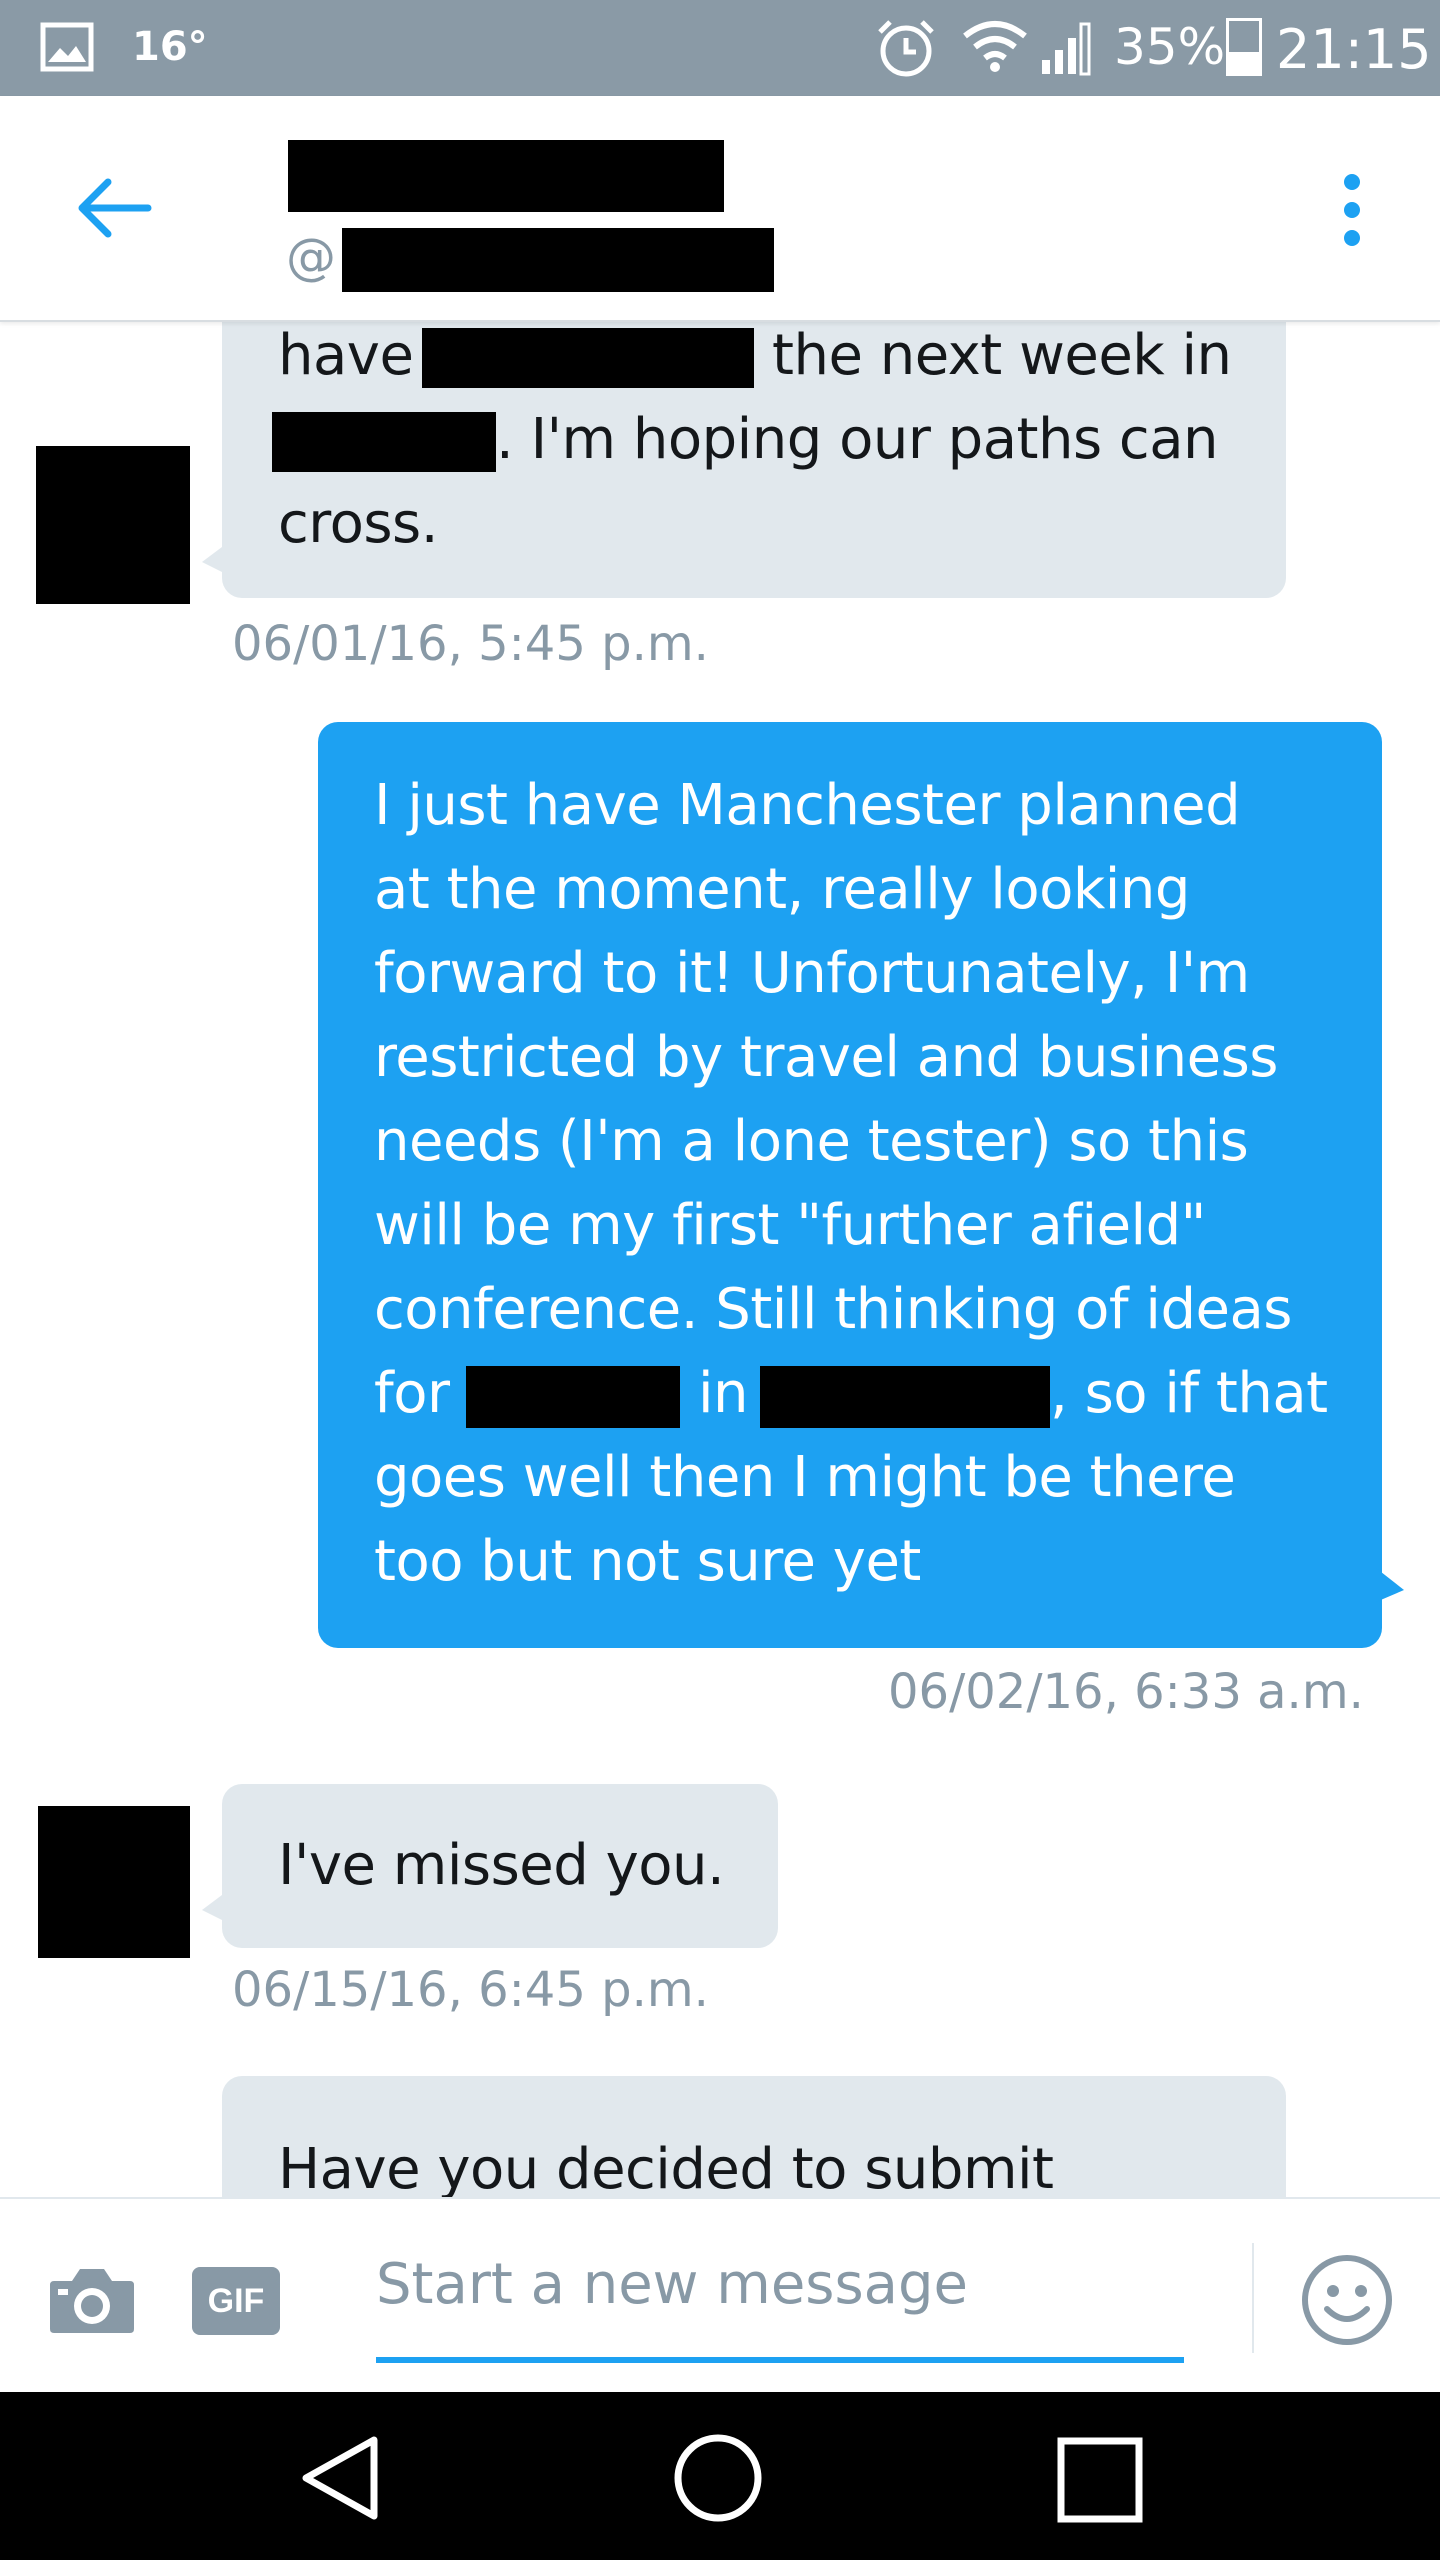 Image resolution: width=1440 pixels, height=2560 pixels. Describe the element at coordinates (812, 973) in the screenshot. I see `message-text: forward to it! Unfortunately, I'm` at that location.